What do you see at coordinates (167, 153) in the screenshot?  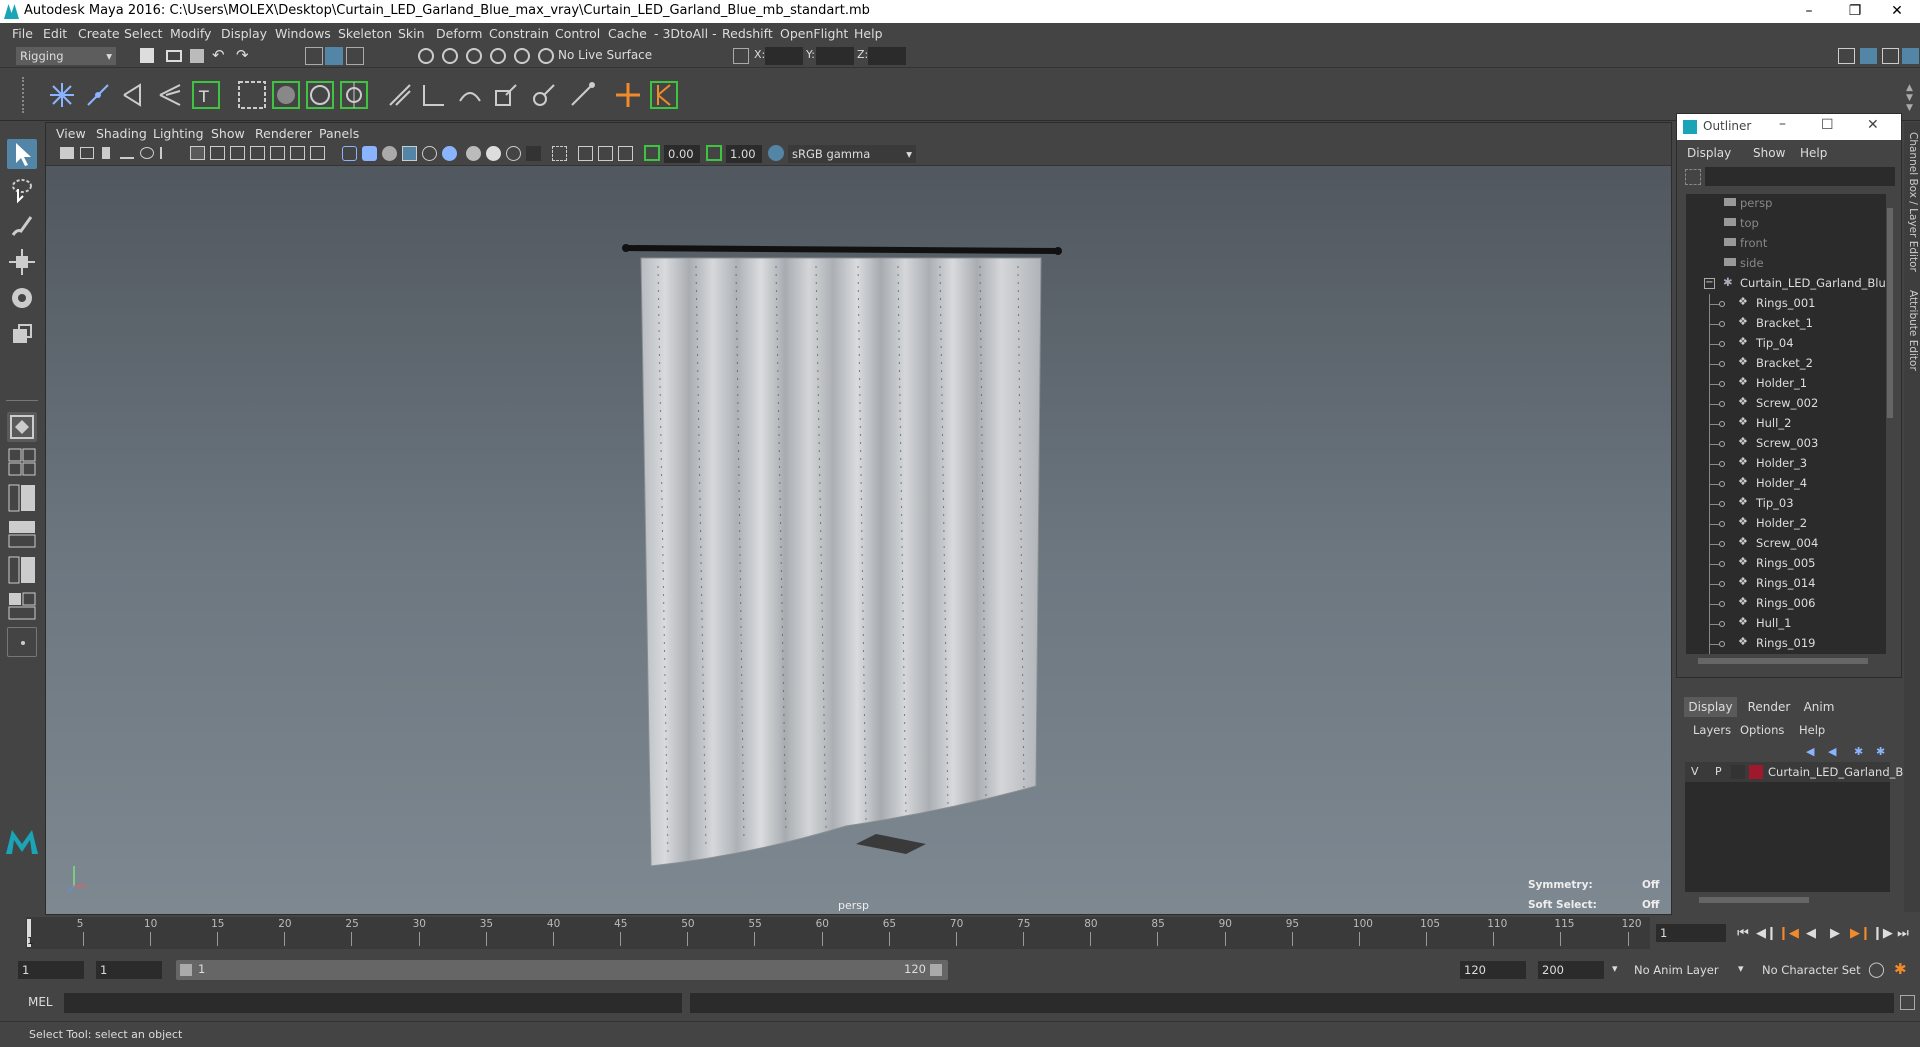 I see `grease-pencil-icon` at bounding box center [167, 153].